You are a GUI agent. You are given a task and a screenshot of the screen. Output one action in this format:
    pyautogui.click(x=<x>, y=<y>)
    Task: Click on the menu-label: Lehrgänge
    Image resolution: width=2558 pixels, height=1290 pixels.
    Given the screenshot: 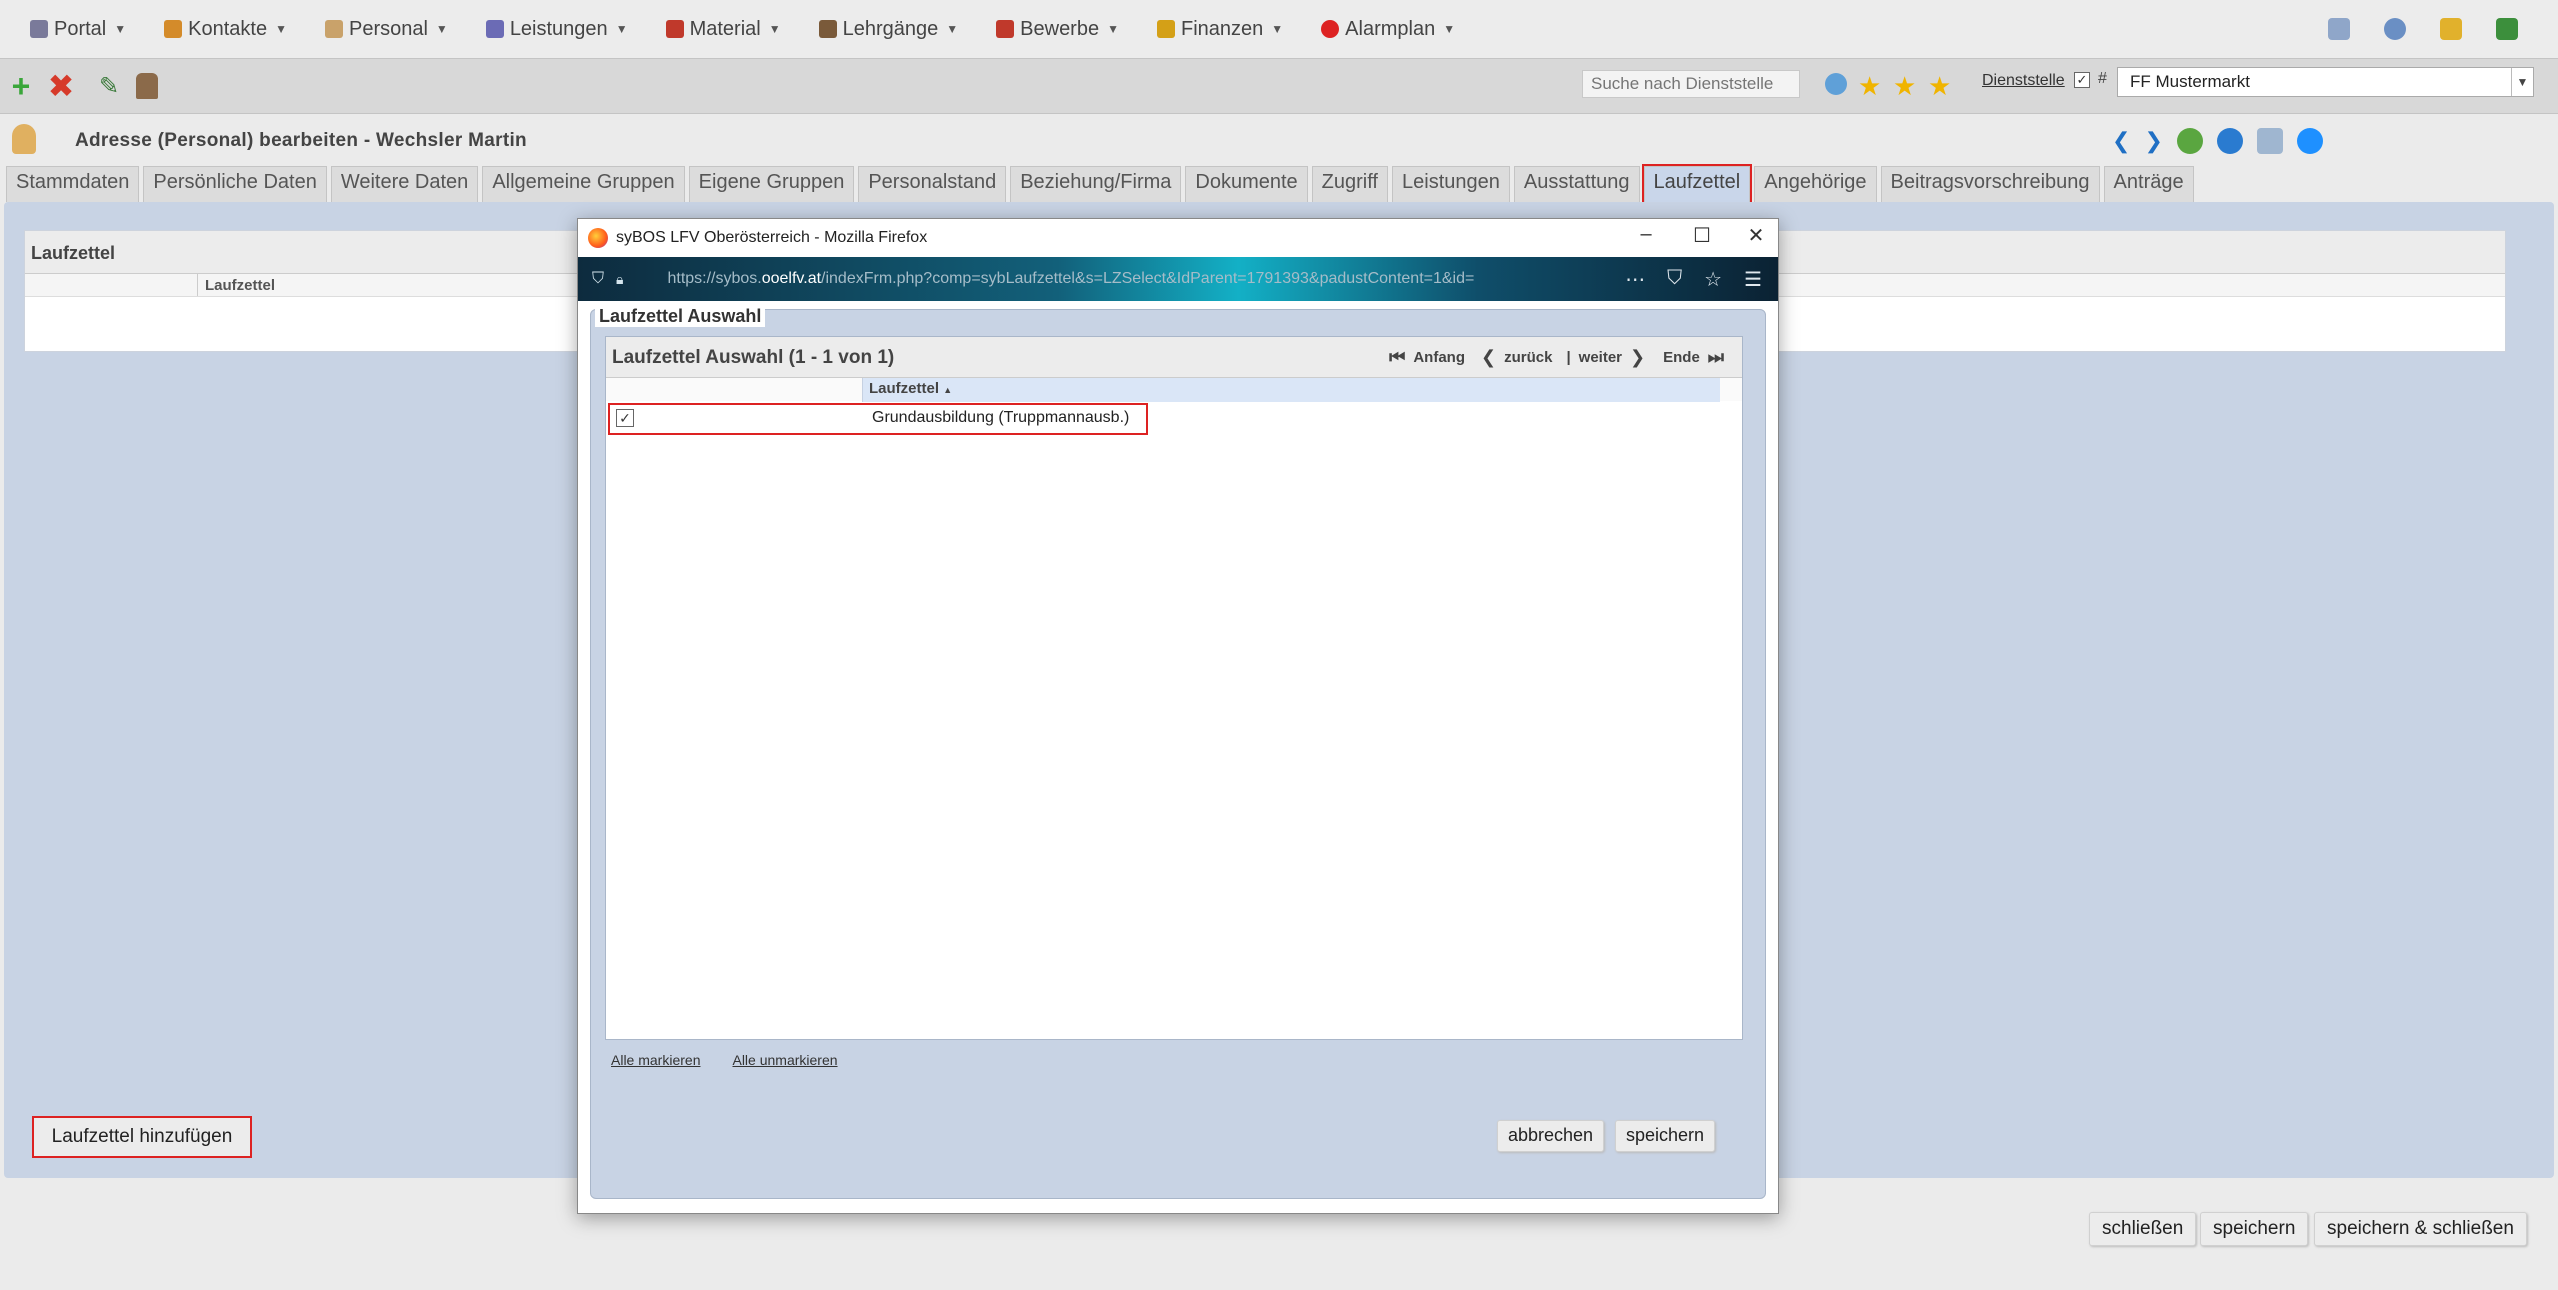 What is the action you would take?
    pyautogui.click(x=890, y=28)
    